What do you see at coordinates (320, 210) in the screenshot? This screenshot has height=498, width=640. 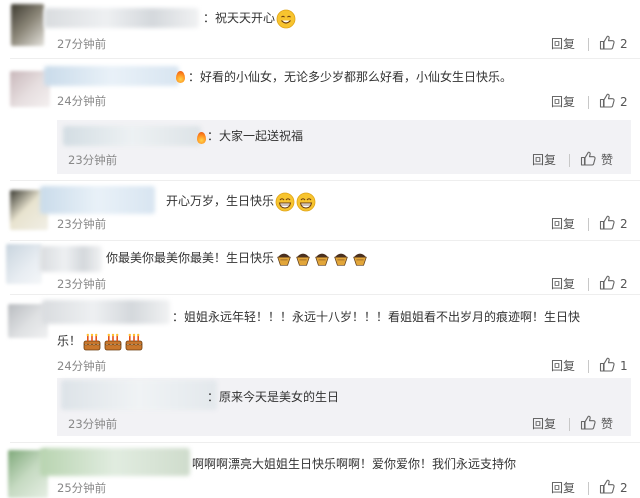 I see `comment-3: 开心万岁，生日快乐 23分钟前 回复 2` at bounding box center [320, 210].